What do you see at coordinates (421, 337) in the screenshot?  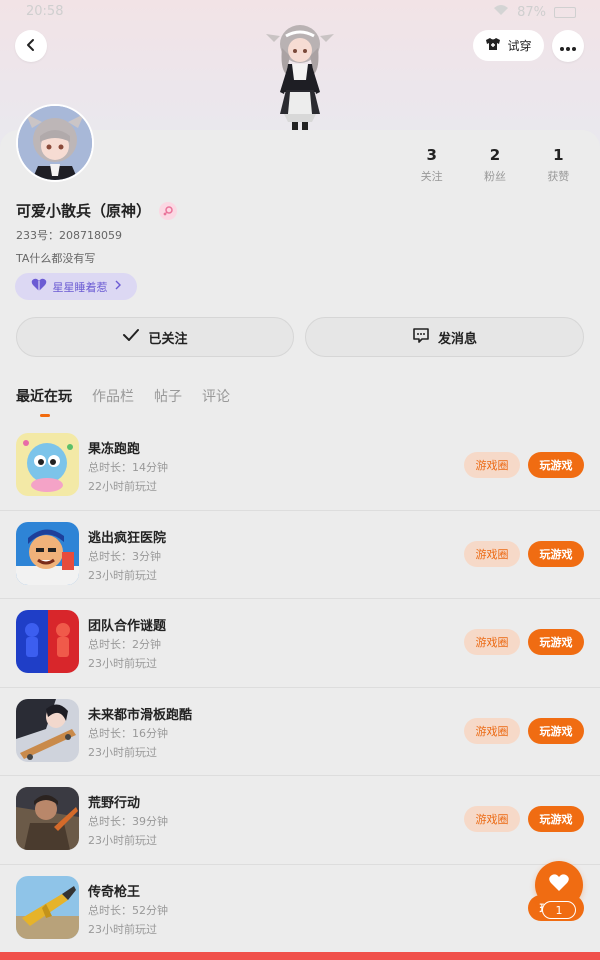 I see `chat-bubble-icon` at bounding box center [421, 337].